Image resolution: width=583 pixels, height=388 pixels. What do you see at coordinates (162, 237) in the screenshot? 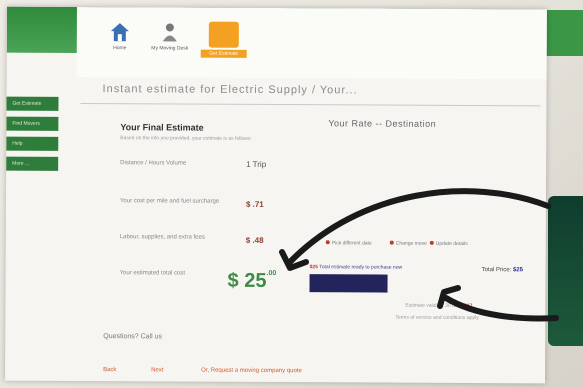
I see `row-label-labour: Labour, supplies, and extra fees` at bounding box center [162, 237].